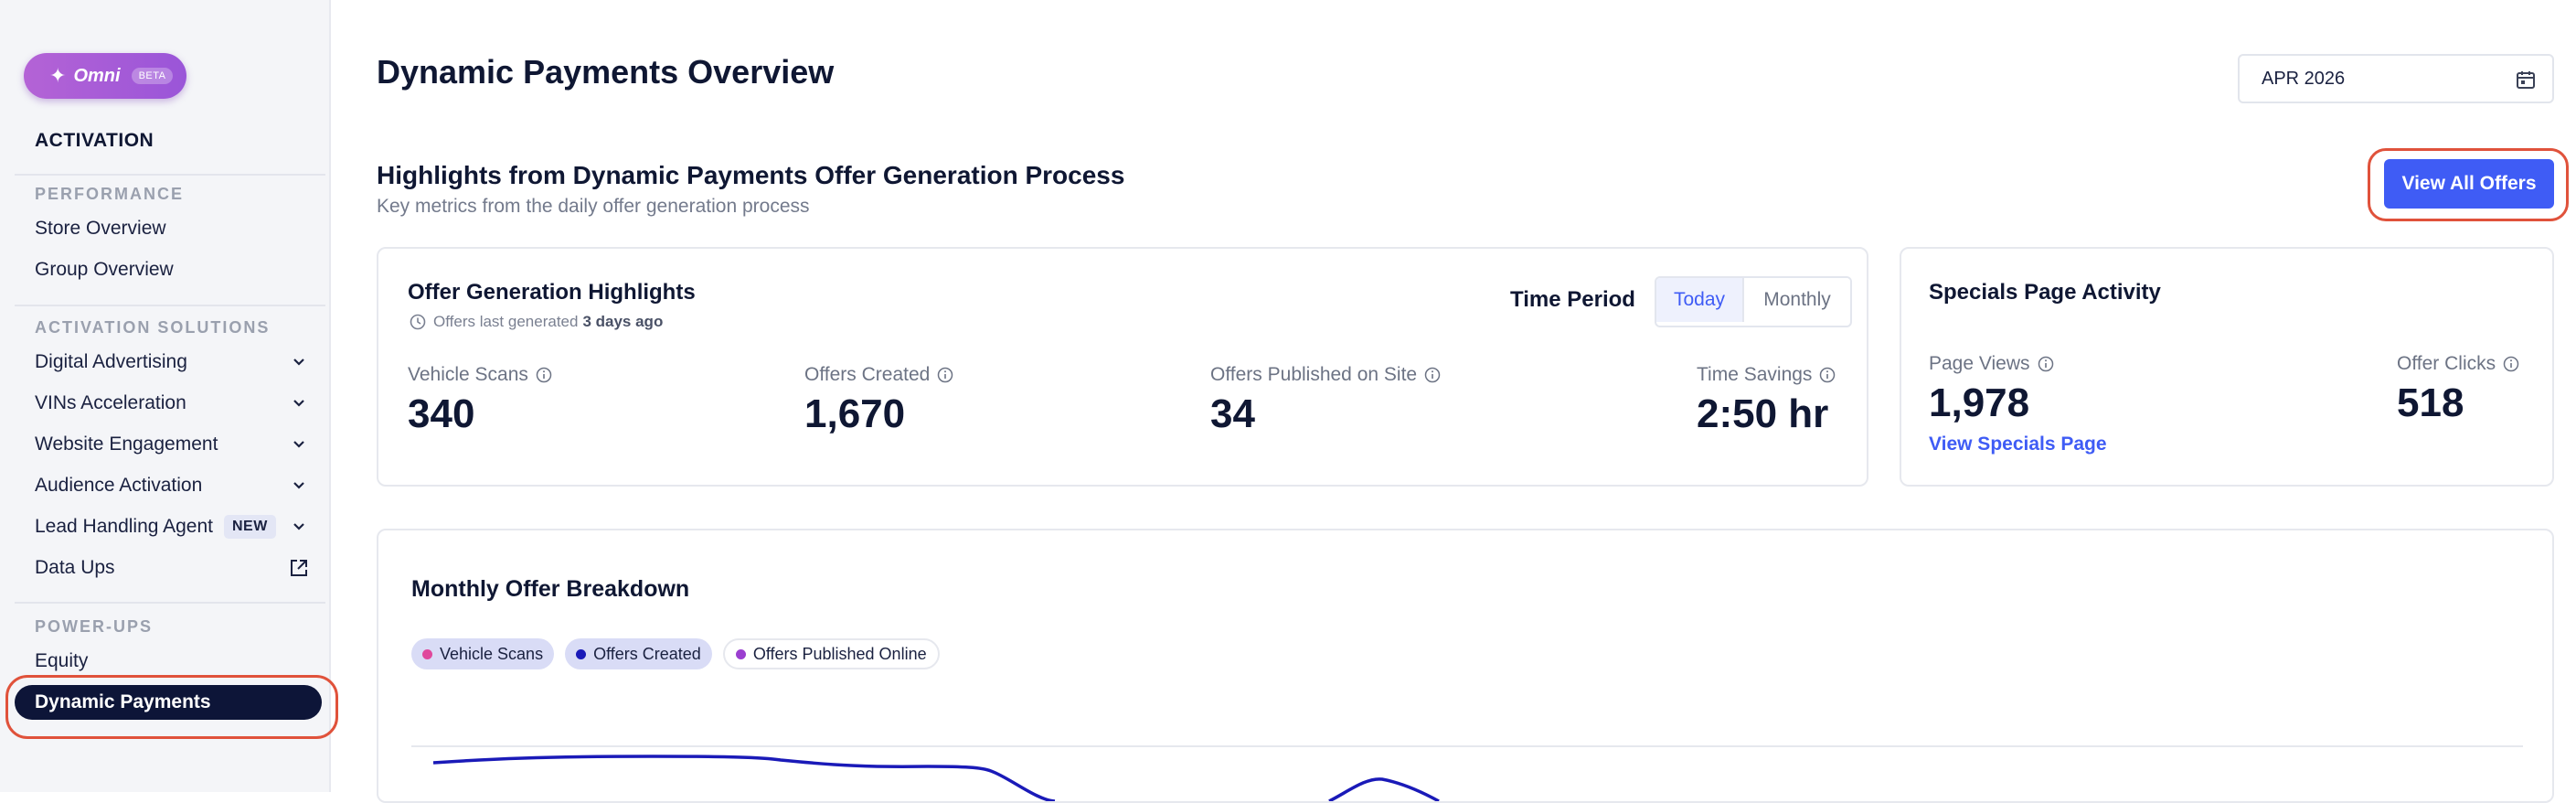 The image size is (2576, 803). I want to click on specials-card-title: Specials Page Activity, so click(2045, 292).